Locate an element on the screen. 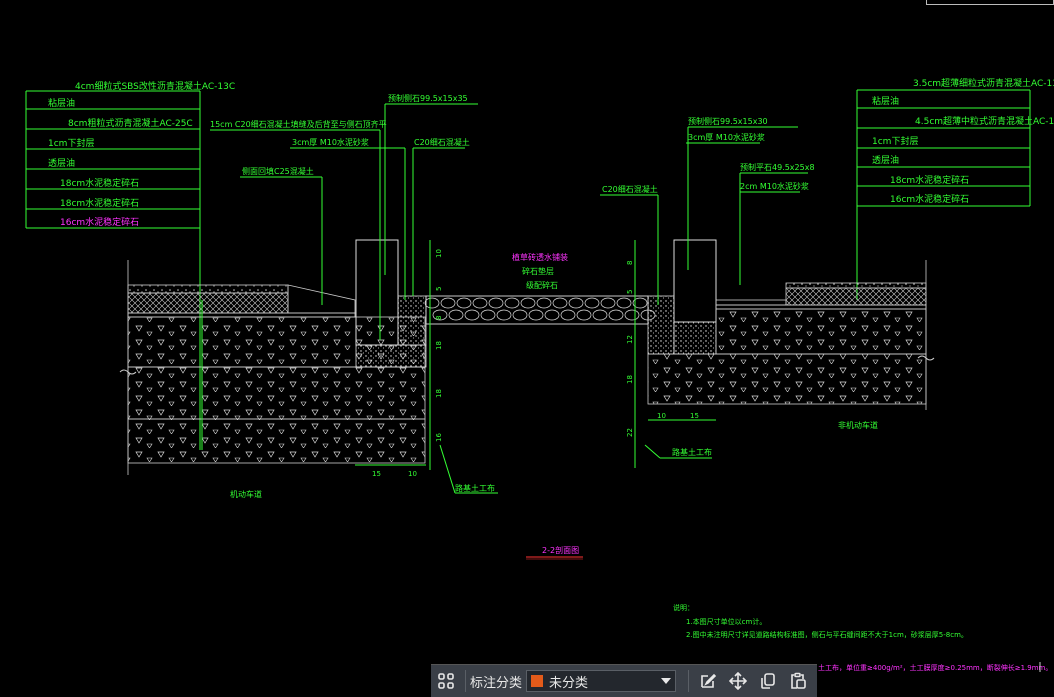 Image resolution: width=1054 pixels, height=697 pixels. dim-right-v2: 12 is located at coordinates (630, 339).